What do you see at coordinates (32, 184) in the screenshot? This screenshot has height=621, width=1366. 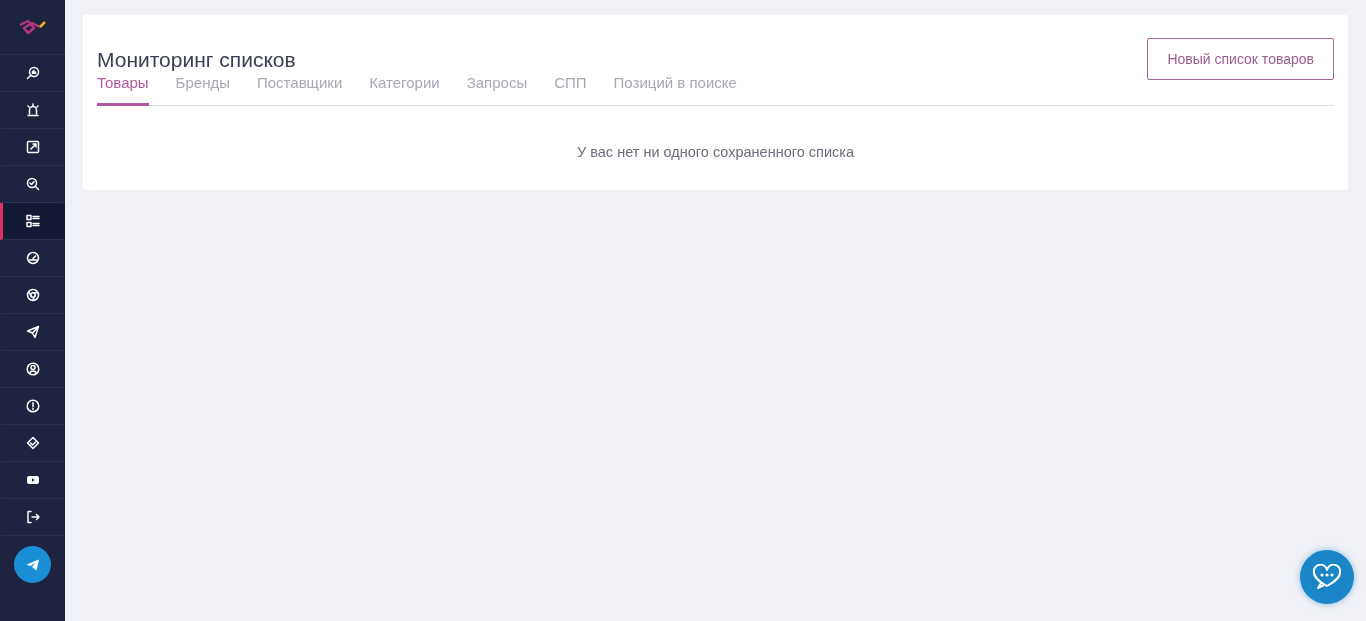 I see `search-icon` at bounding box center [32, 184].